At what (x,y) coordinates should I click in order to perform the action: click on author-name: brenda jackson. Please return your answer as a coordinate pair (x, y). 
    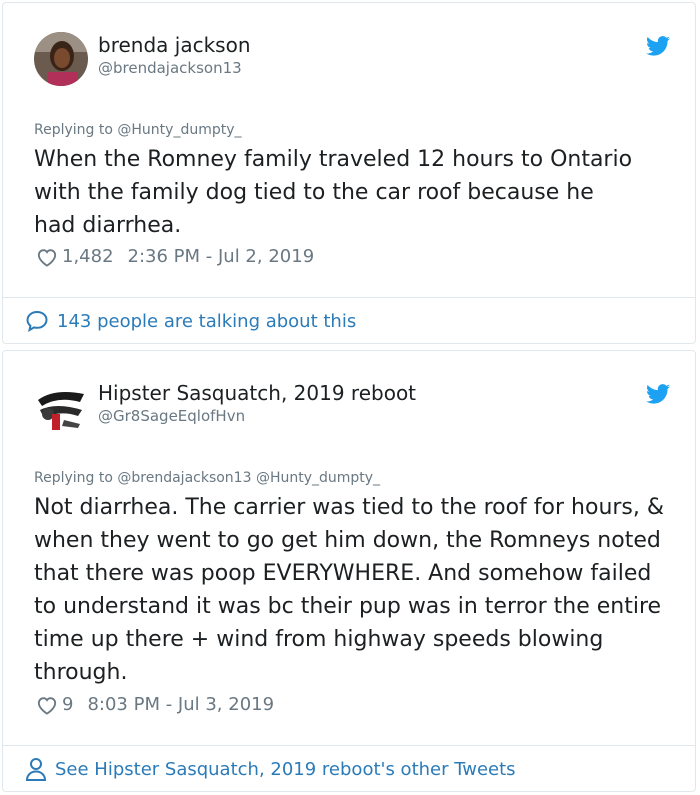
    Looking at the image, I should click on (174, 45).